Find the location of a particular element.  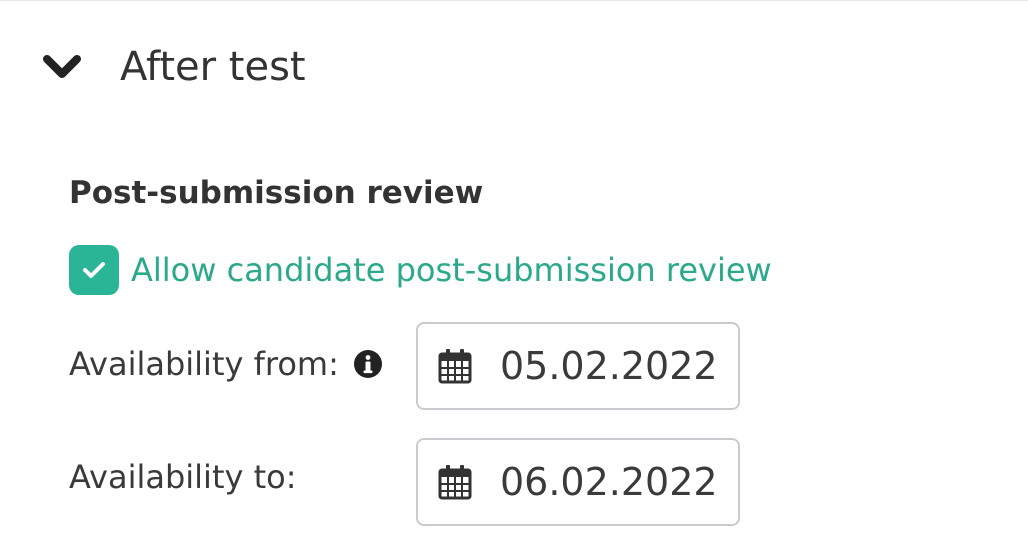

availability-to-value: 06.02.2022 is located at coordinates (609, 482).